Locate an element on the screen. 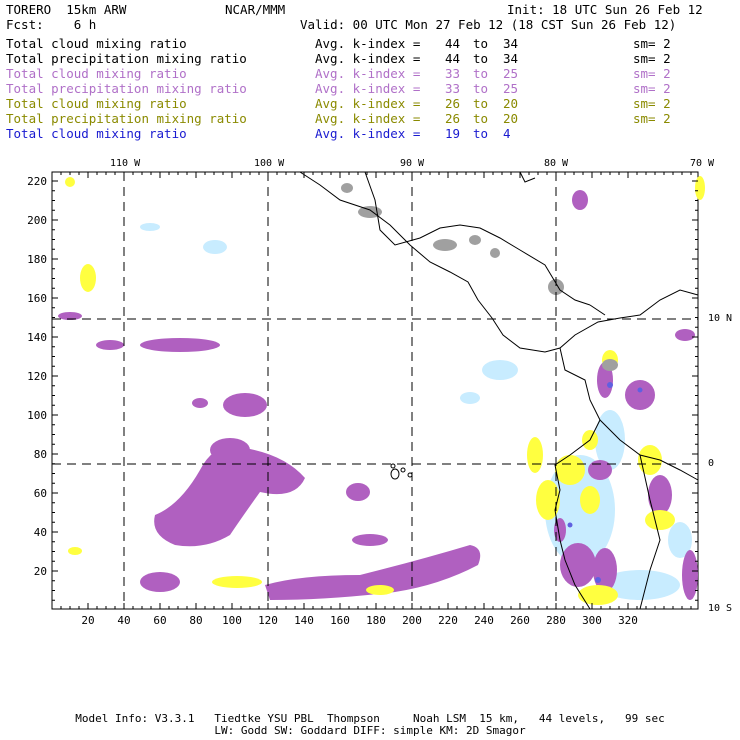  x-tick-label: 200 is located at coordinates (412, 620).